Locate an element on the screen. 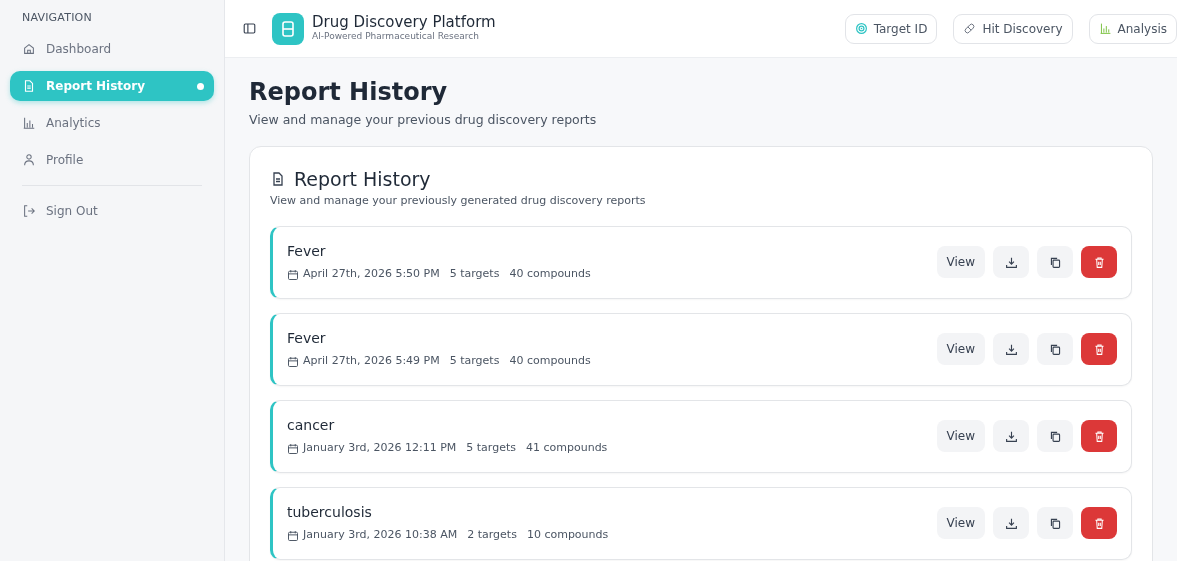  header-button: Hit Discovery is located at coordinates (1013, 28).